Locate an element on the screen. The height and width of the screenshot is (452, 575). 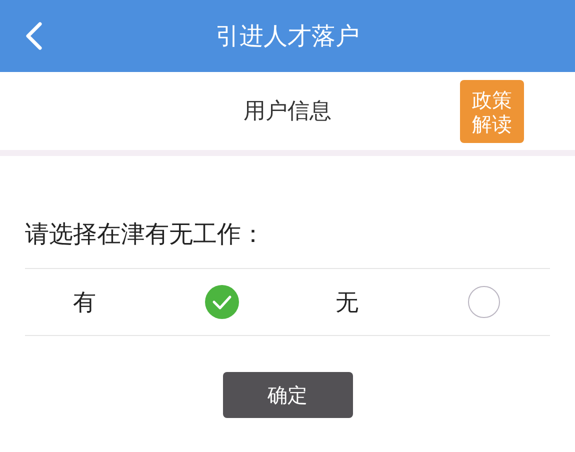
section-title: 用户信息 is located at coordinates (288, 112).